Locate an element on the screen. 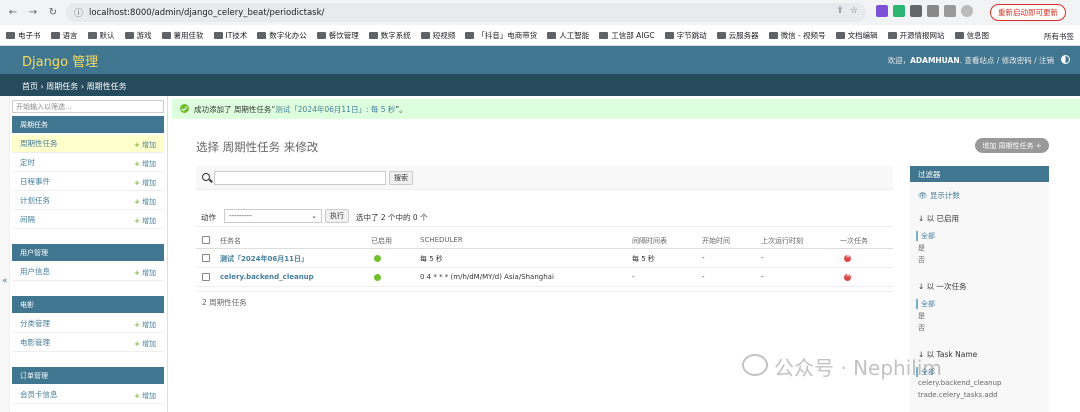 This screenshot has width=1080, height=412. sidebar-item: 会员卡信息 + 增加 is located at coordinates (88, 395).